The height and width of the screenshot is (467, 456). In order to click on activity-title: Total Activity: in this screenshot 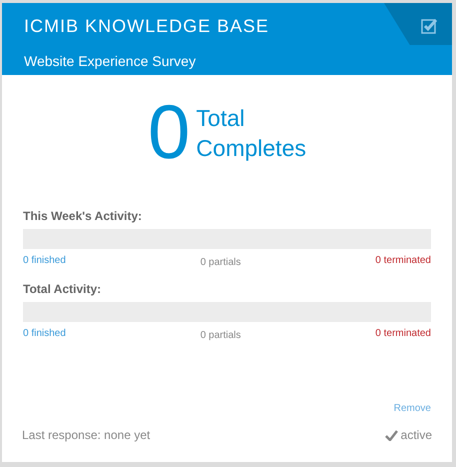, I will do `click(62, 289)`.